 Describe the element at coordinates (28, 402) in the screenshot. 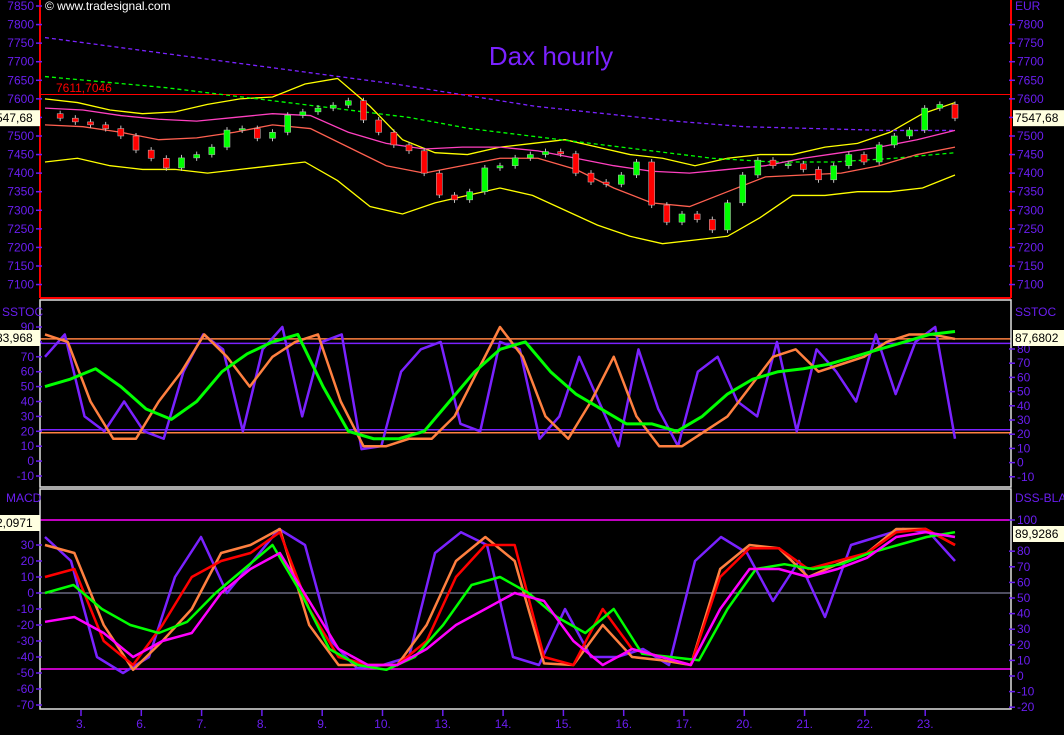

I see `sstoc-tick-left: 40` at that location.